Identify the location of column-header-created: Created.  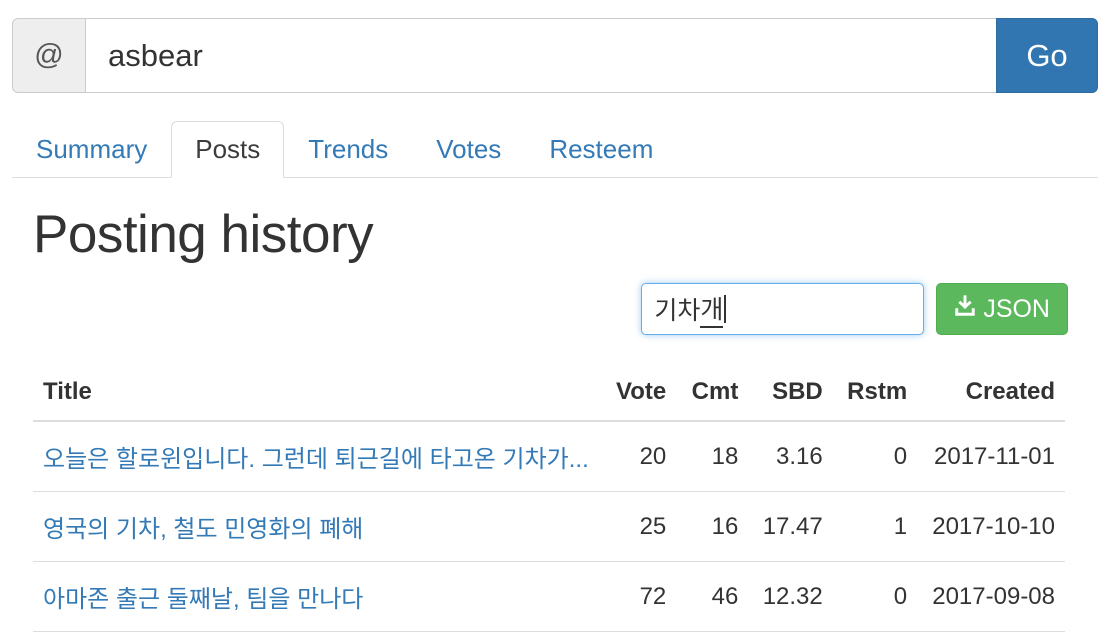
(991, 396).